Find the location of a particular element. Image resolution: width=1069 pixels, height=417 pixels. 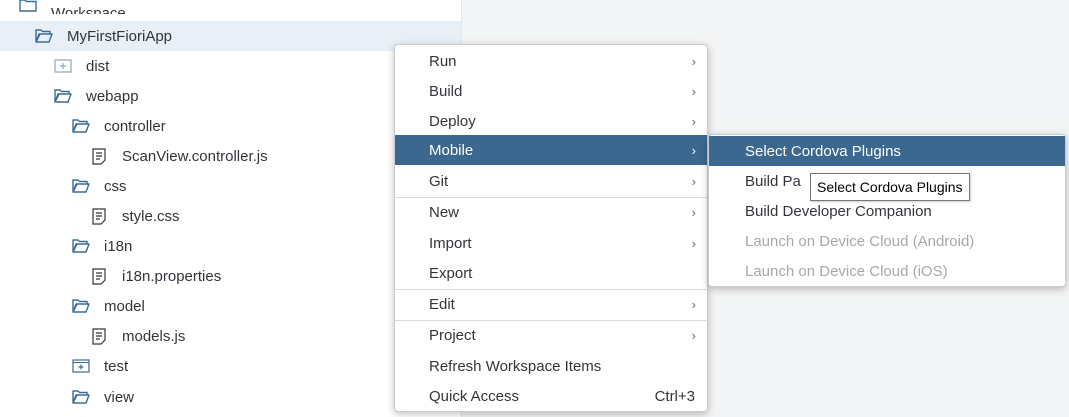

tree-item-label: css is located at coordinates (115, 186).